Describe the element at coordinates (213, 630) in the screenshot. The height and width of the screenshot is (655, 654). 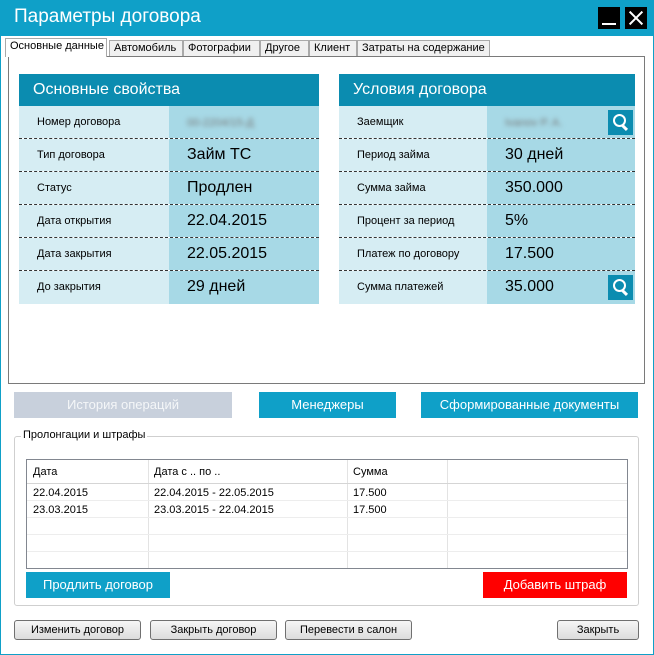
I see `close-contract-button: Закрыть договор` at that location.